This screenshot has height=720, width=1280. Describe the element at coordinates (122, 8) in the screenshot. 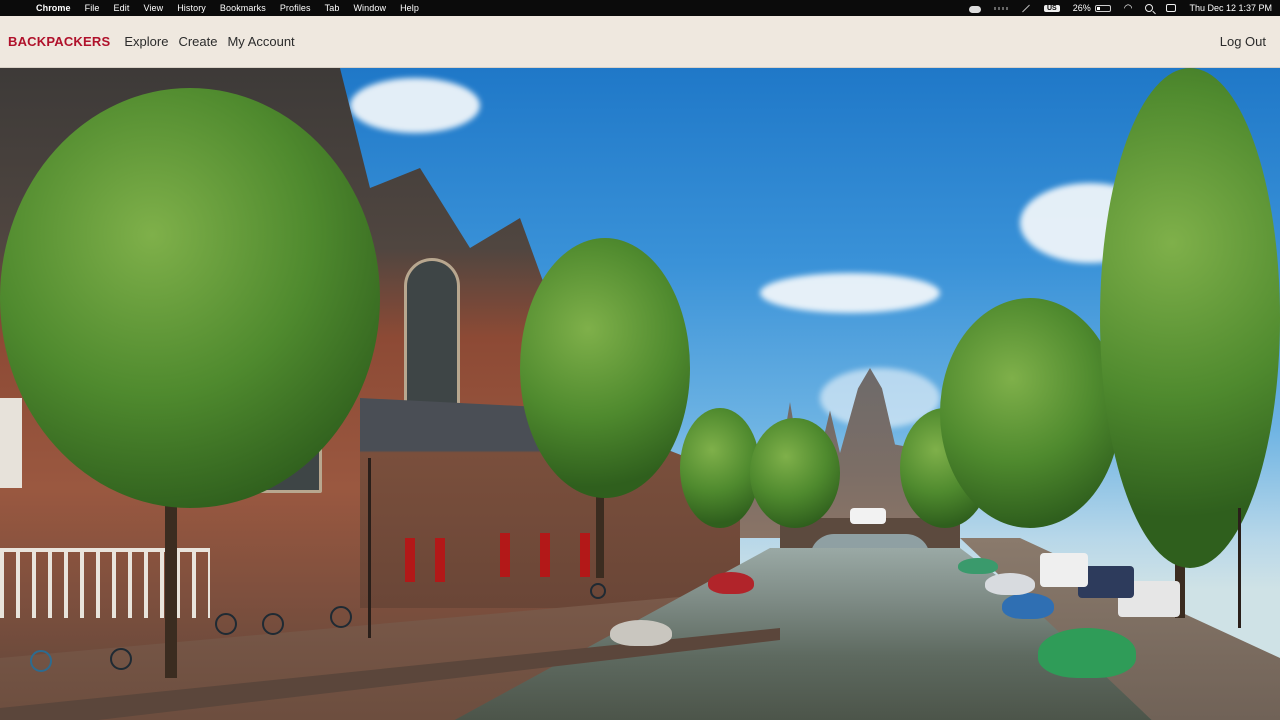

I see `menu-edit: Edit` at that location.